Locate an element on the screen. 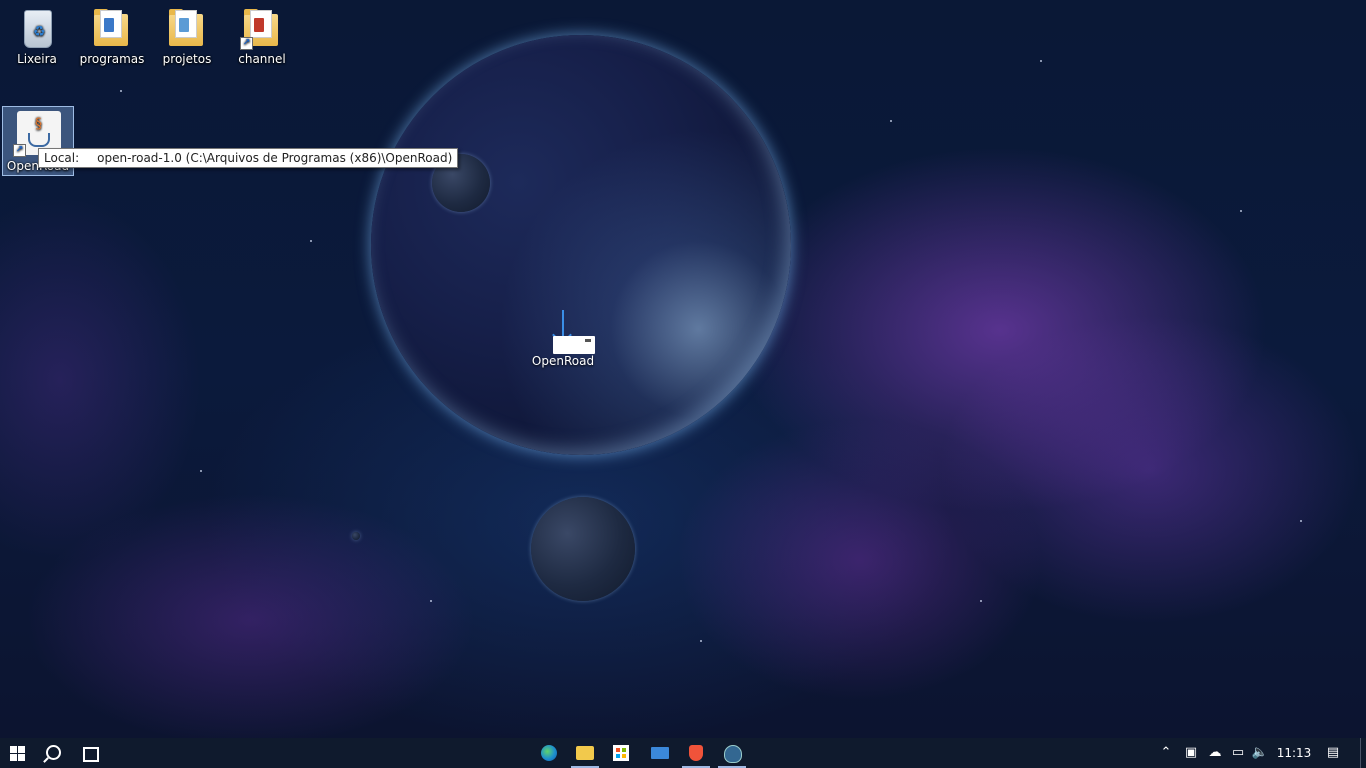  webcam-icon: ▣ is located at coordinates (1191, 752).